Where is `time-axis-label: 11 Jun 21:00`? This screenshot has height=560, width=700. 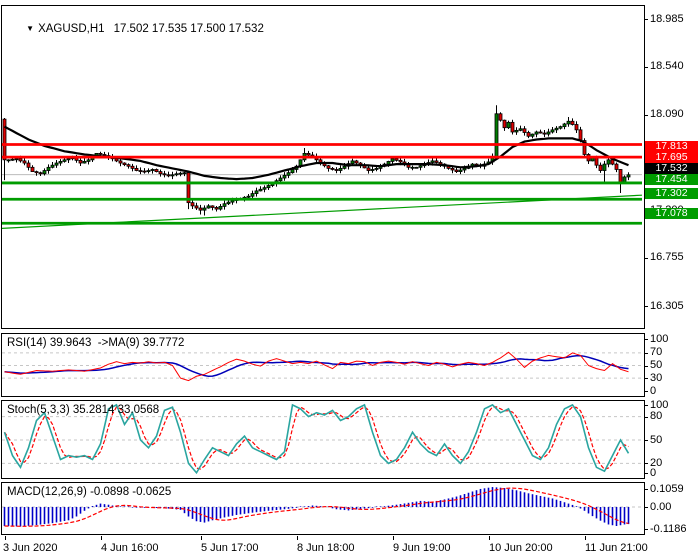
time-axis-label: 11 Jun 21:00 is located at coordinates (616, 548).